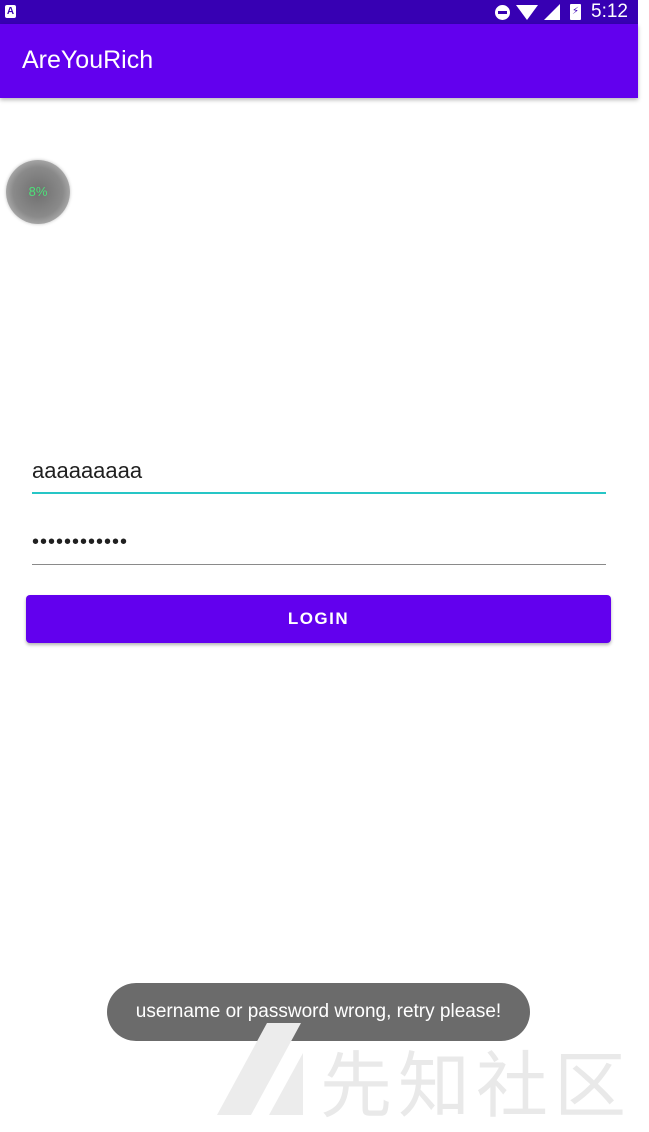 Image resolution: width=649 pixels, height=1132 pixels. Describe the element at coordinates (503, 12) in the screenshot. I see `dnd-icon` at that location.